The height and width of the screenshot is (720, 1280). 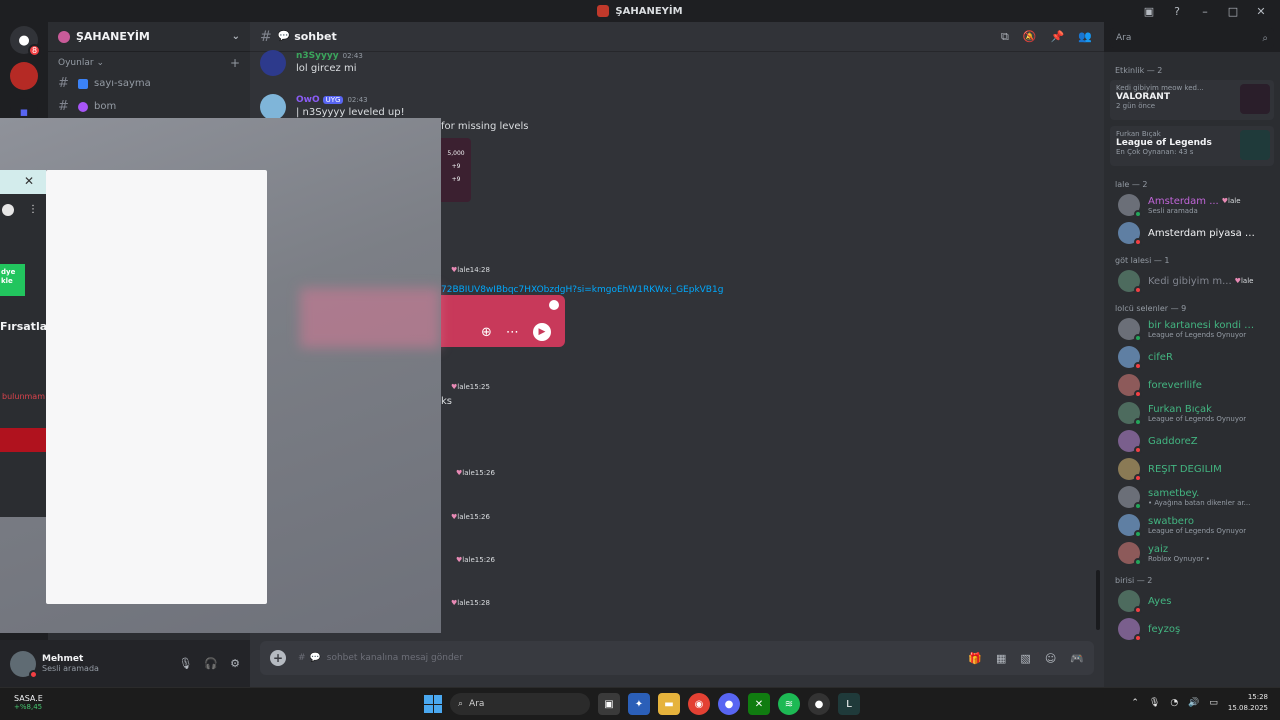 What do you see at coordinates (278, 658) in the screenshot?
I see `add-attachment-icon: +` at bounding box center [278, 658].